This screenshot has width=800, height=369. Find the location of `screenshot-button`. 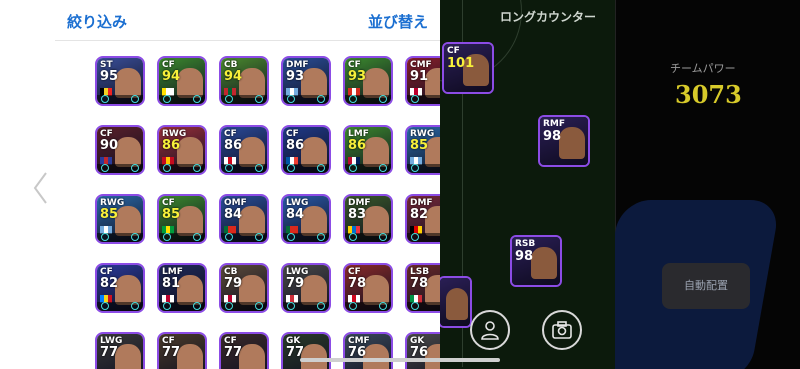

screenshot-button is located at coordinates (562, 330).